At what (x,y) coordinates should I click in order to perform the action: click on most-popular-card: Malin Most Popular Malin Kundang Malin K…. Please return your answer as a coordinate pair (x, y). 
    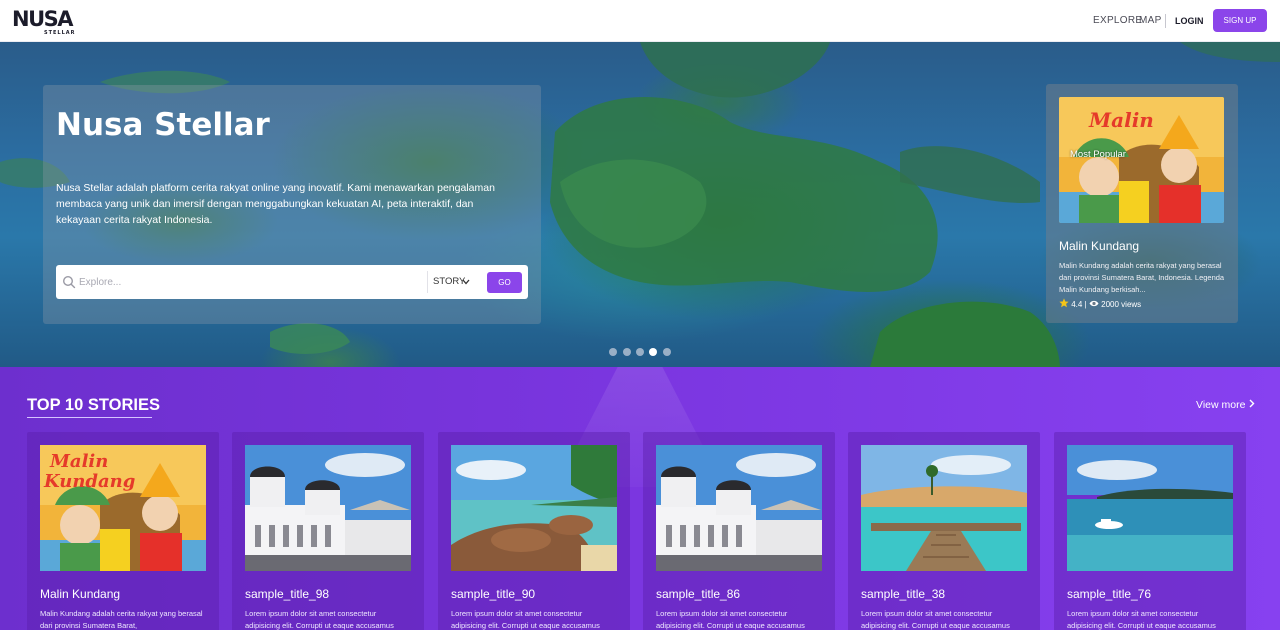
    Looking at the image, I should click on (1142, 203).